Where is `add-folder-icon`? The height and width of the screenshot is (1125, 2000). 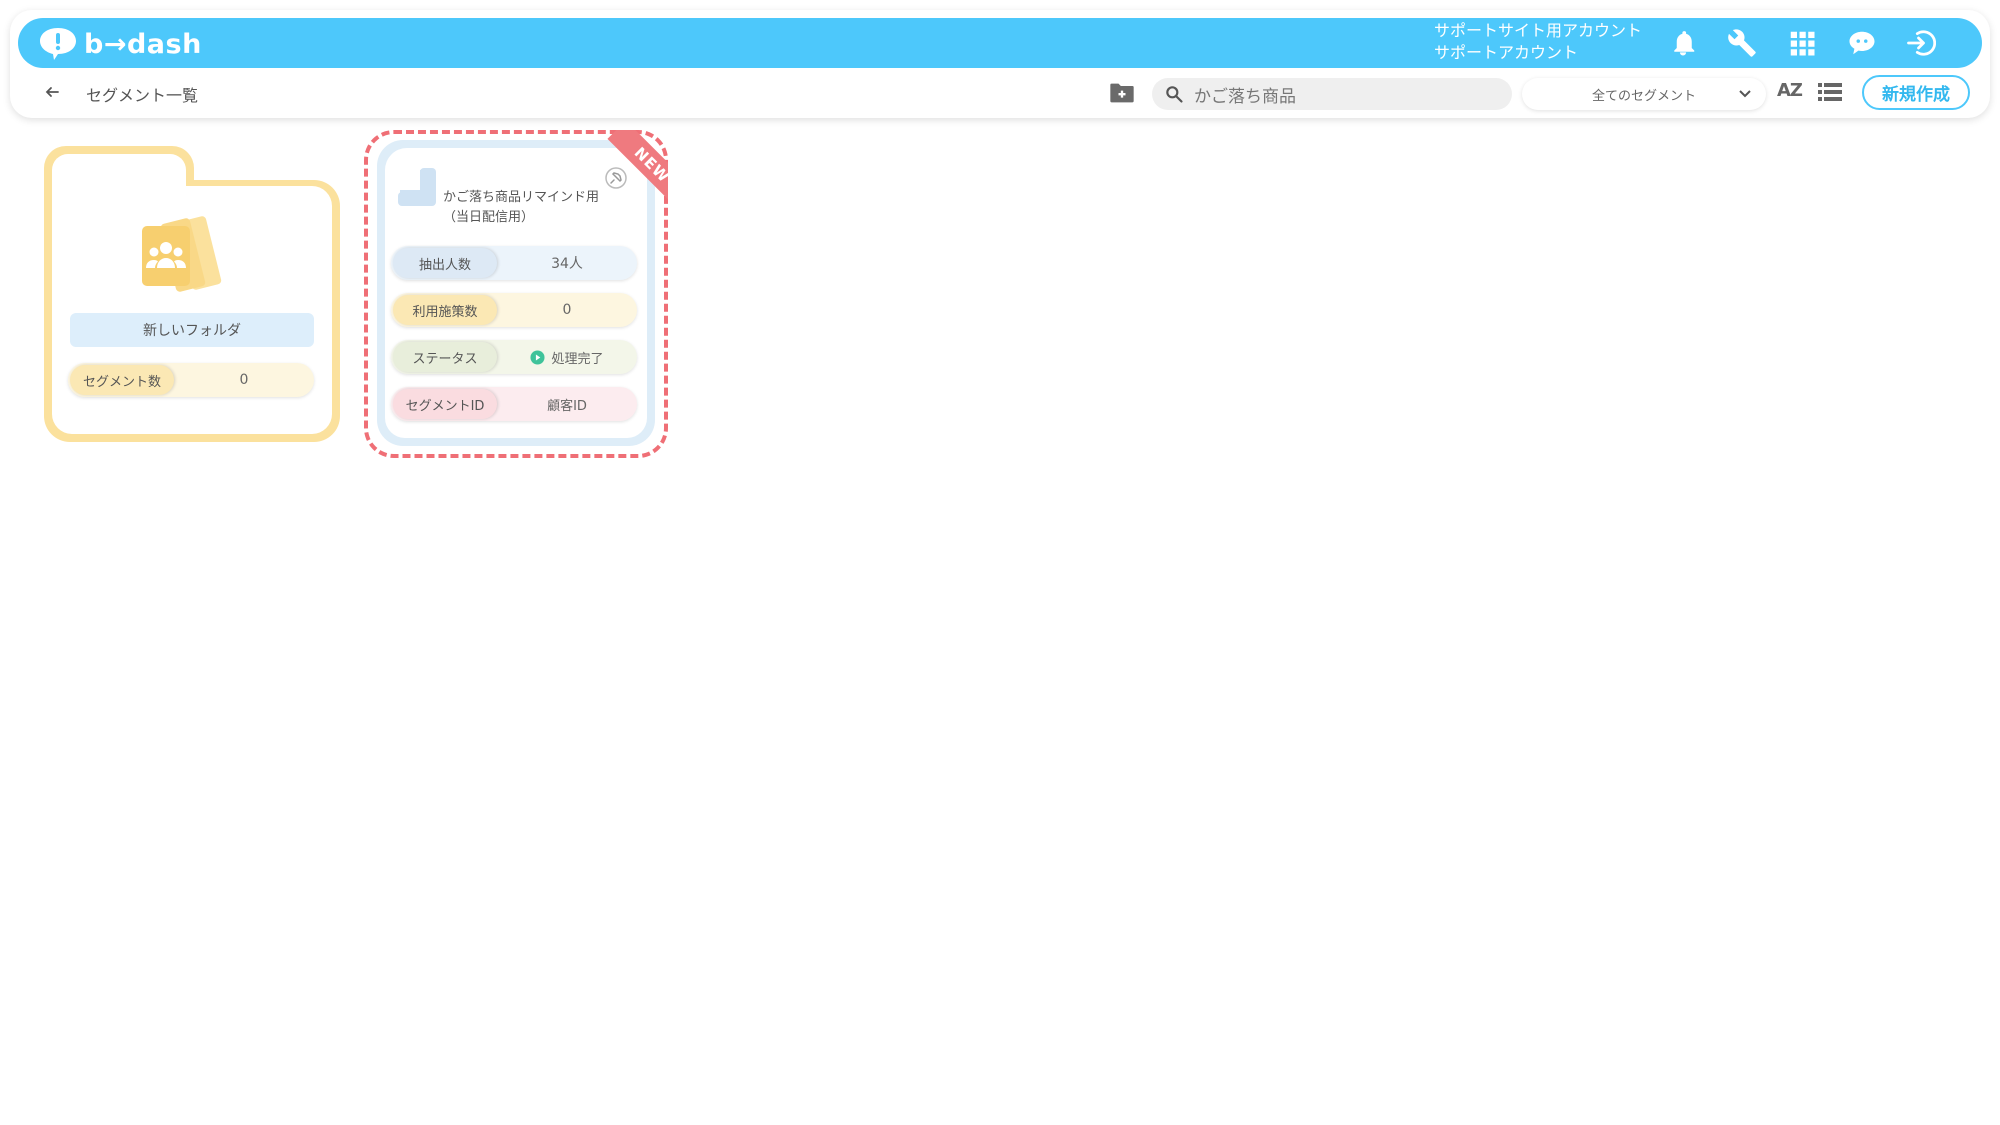
add-folder-icon is located at coordinates (1122, 93).